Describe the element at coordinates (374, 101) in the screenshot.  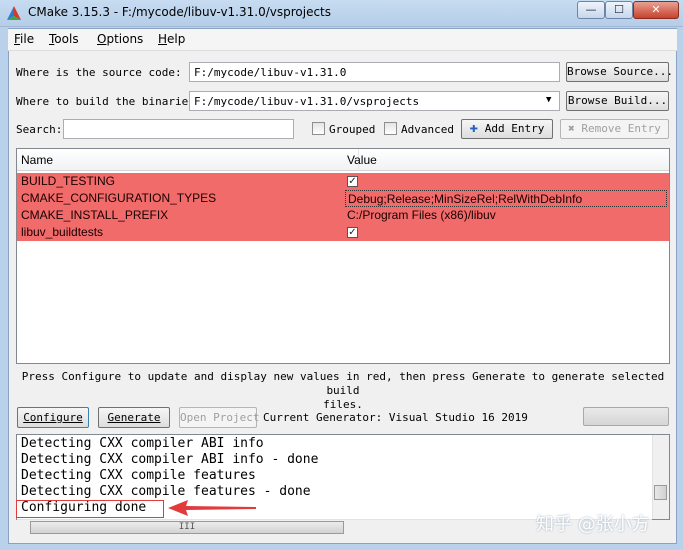
I see `build-path-combobox: F:/mycode/libuv-v1.31.0/vsprojects` at that location.